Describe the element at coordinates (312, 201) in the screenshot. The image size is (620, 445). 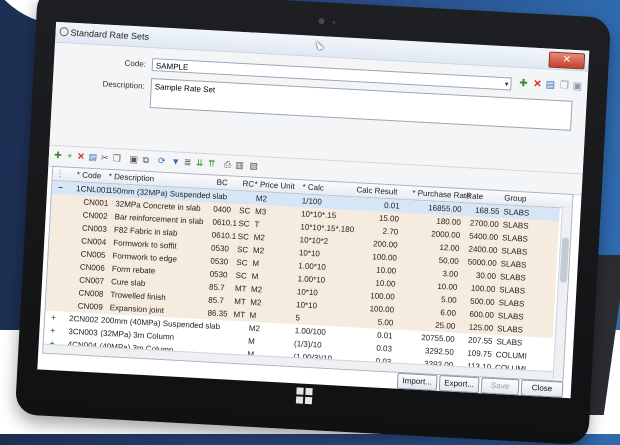
I see `cell-calc: 1/100` at that location.